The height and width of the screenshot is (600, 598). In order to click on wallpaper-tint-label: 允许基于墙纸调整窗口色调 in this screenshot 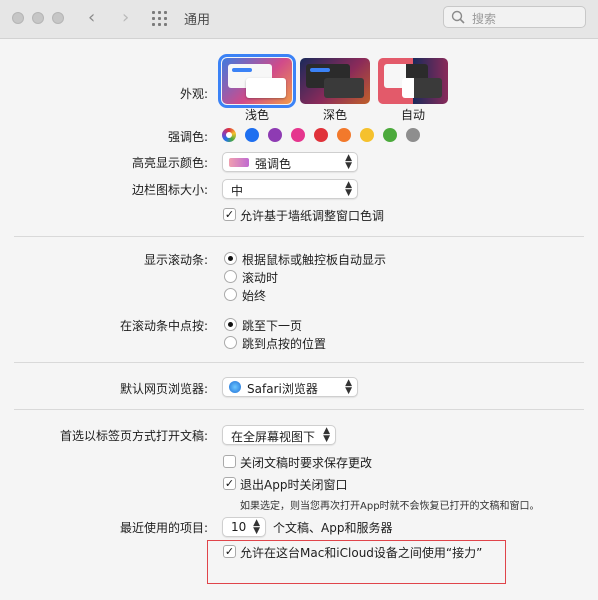, I will do `click(312, 216)`.